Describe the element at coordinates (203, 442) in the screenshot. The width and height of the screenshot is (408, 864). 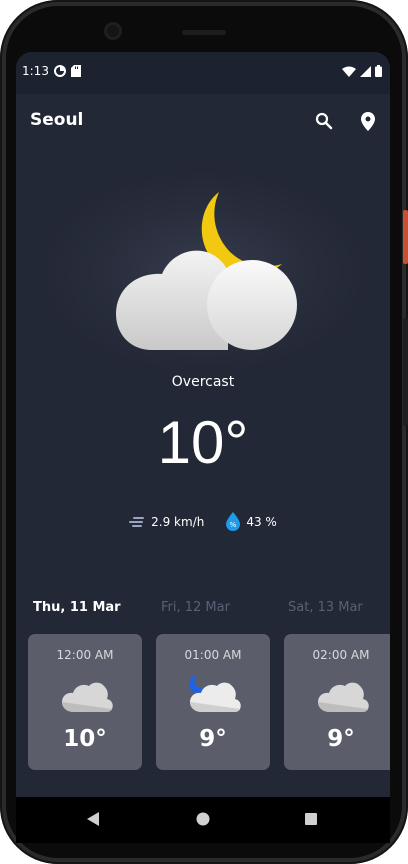
I see `current-temperature: 10°` at that location.